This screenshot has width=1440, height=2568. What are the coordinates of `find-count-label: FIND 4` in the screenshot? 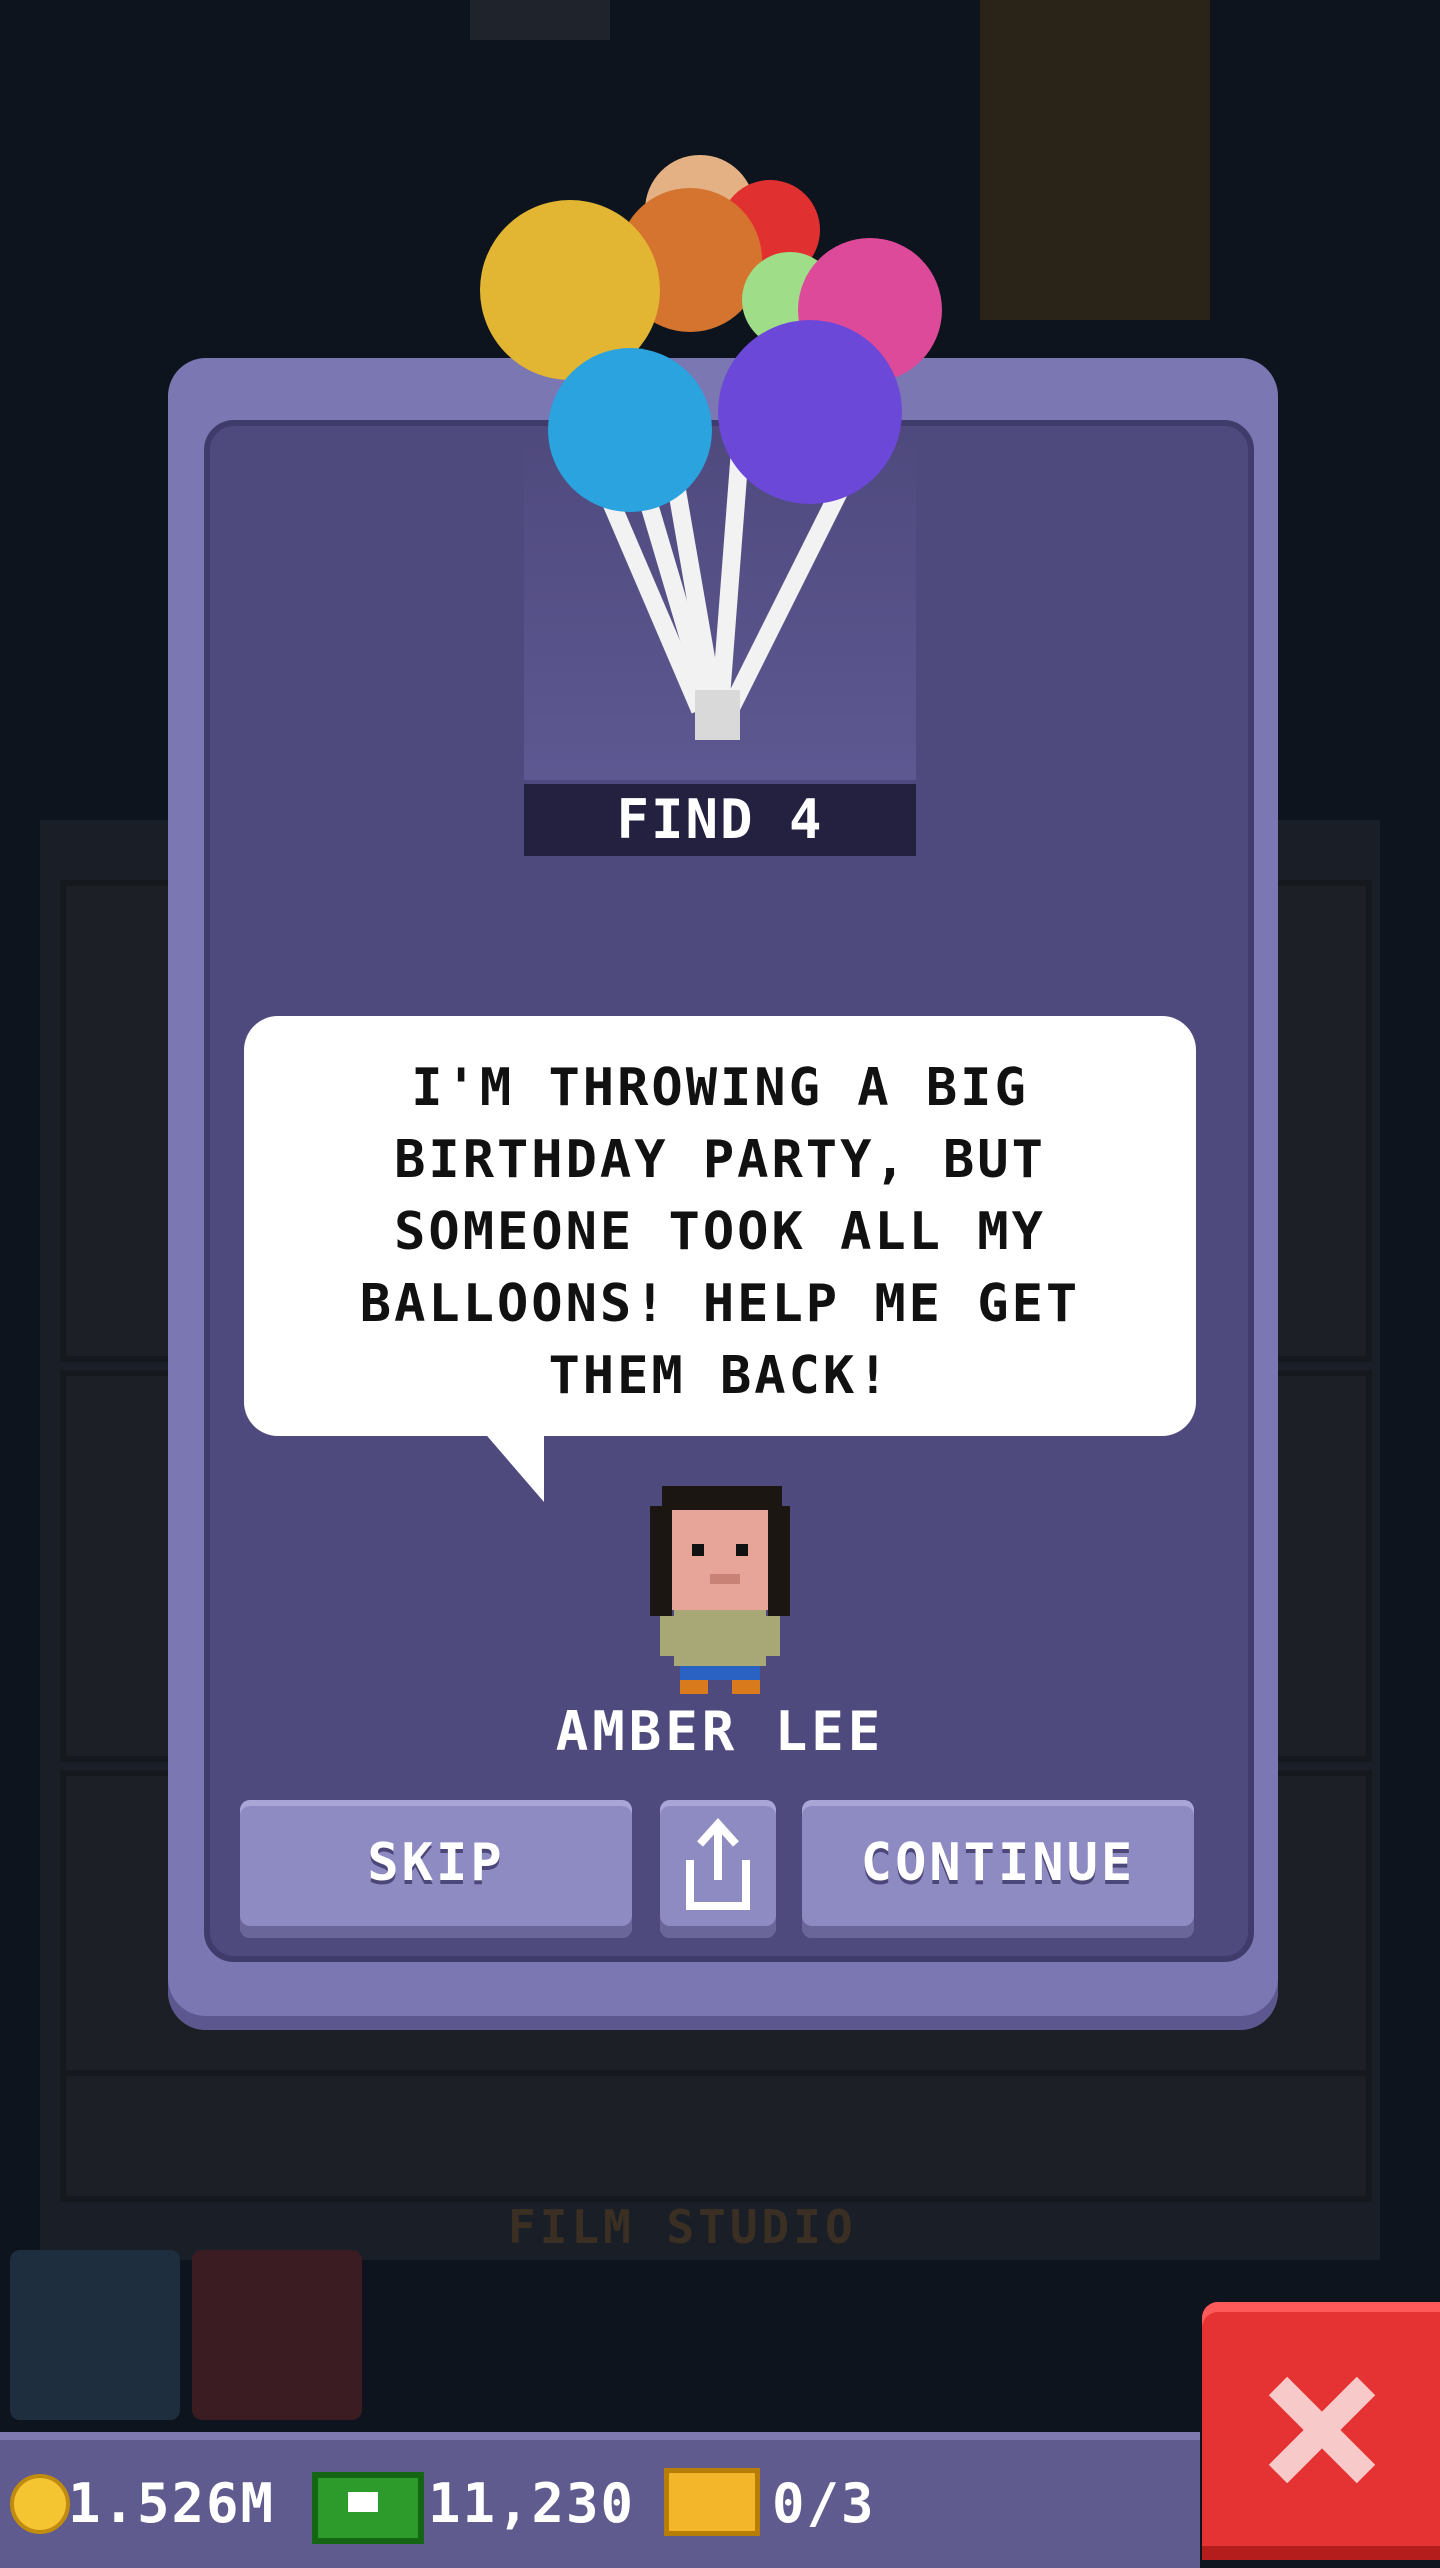 It's located at (720, 820).